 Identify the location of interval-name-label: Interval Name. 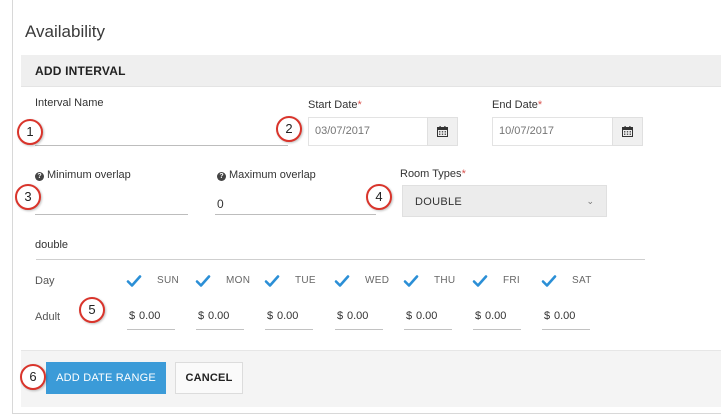
(69, 103).